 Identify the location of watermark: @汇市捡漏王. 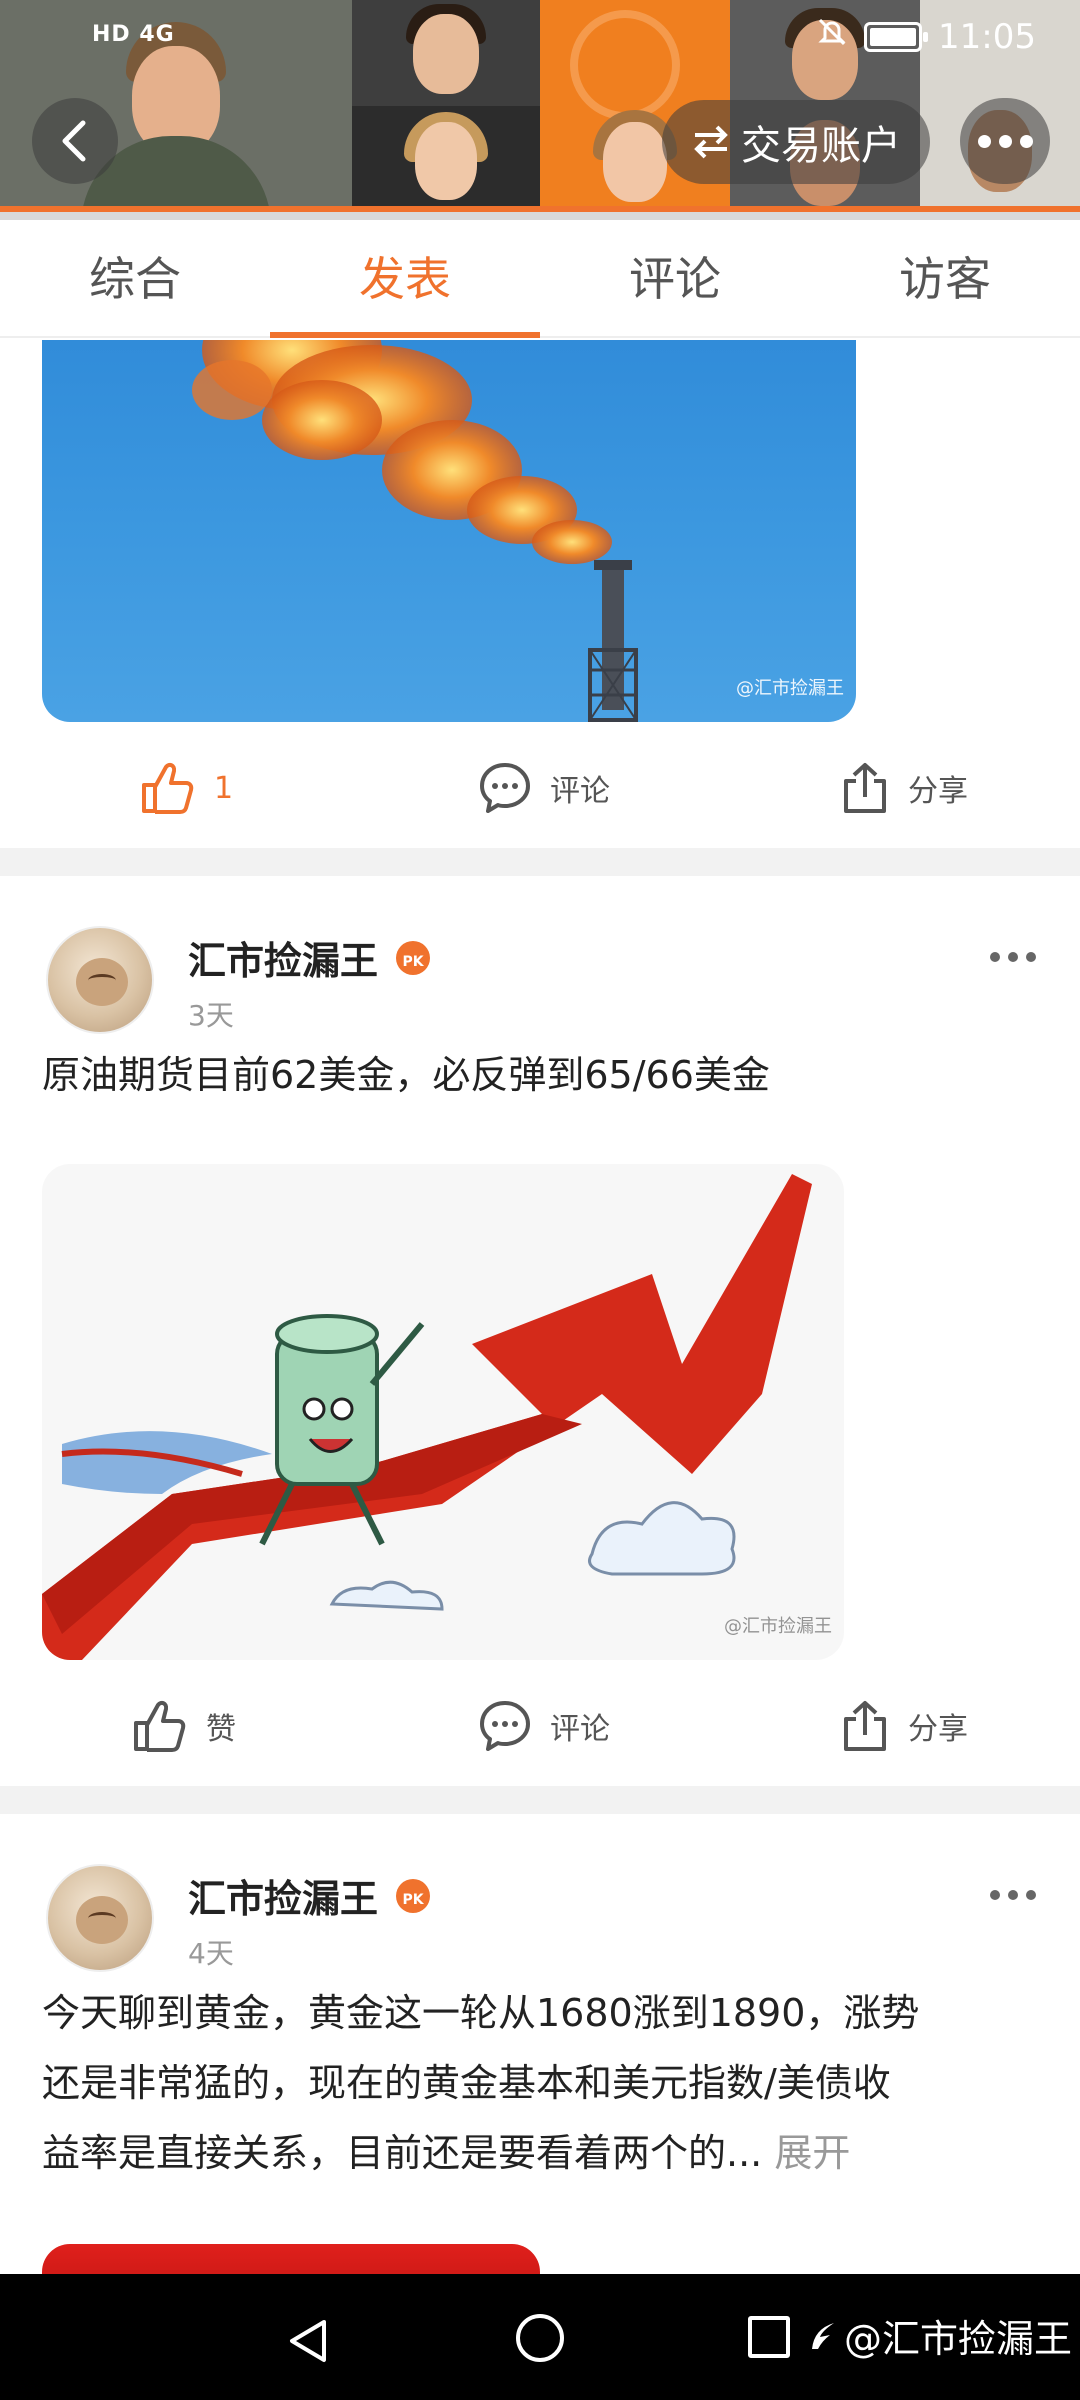
(938, 2335).